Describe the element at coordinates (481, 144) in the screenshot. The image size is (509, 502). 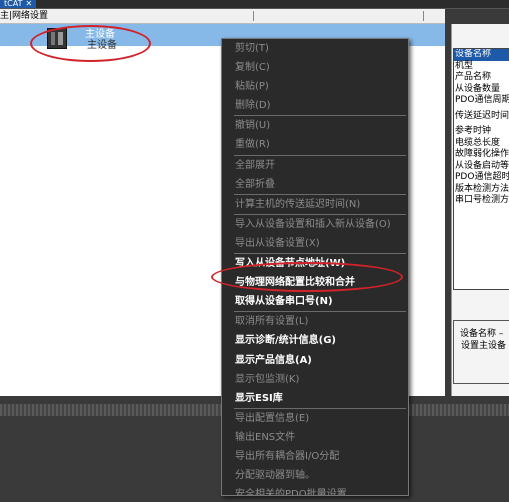
I see `property-row: 电缆总长度` at that location.